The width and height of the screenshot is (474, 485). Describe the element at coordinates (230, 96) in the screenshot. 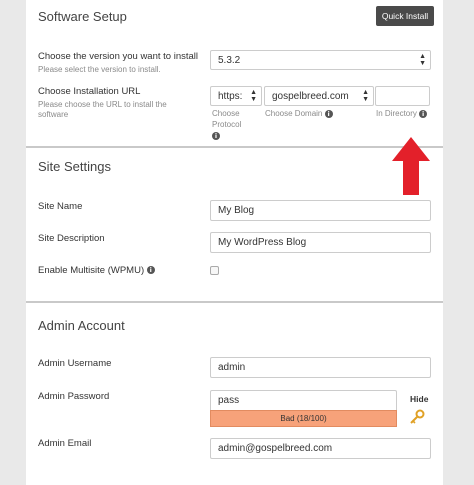

I see `protocol-select-value: https:` at that location.